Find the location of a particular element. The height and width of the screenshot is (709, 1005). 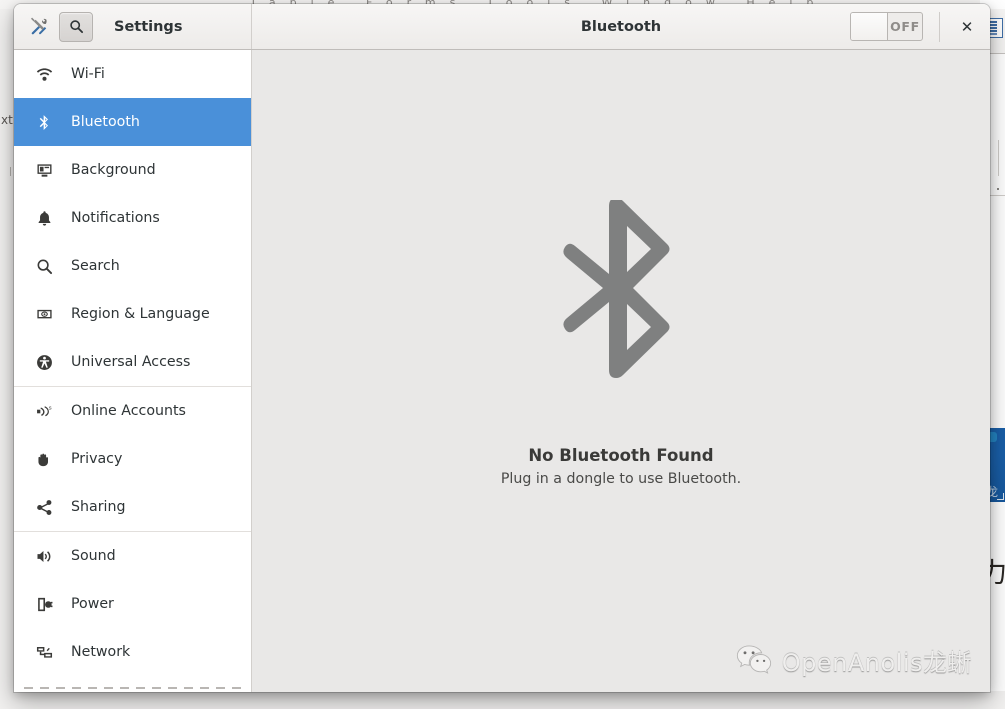

empty-state-title: No Bluetooth Found is located at coordinates (621, 455).